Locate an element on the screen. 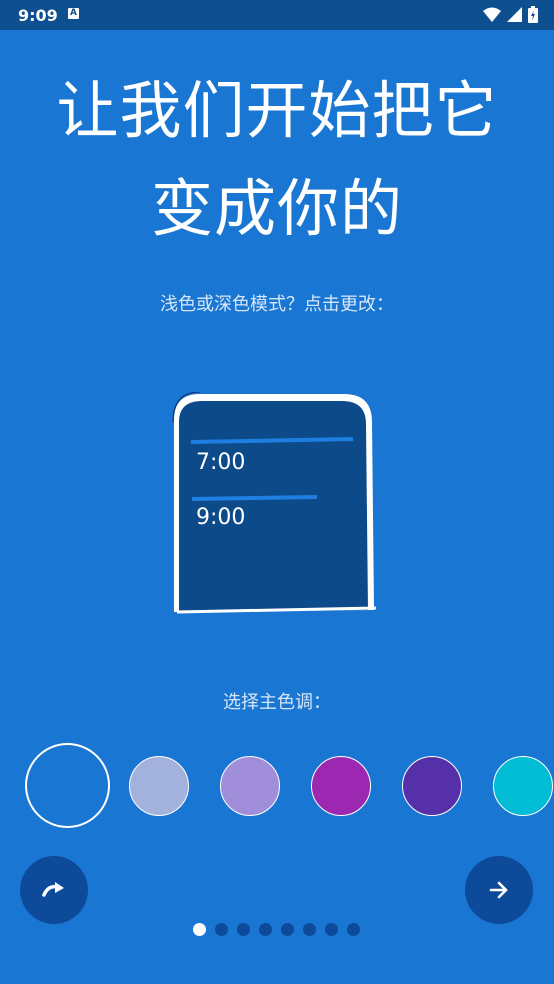 The image size is (554, 984). status-icons is located at coordinates (510, 14).